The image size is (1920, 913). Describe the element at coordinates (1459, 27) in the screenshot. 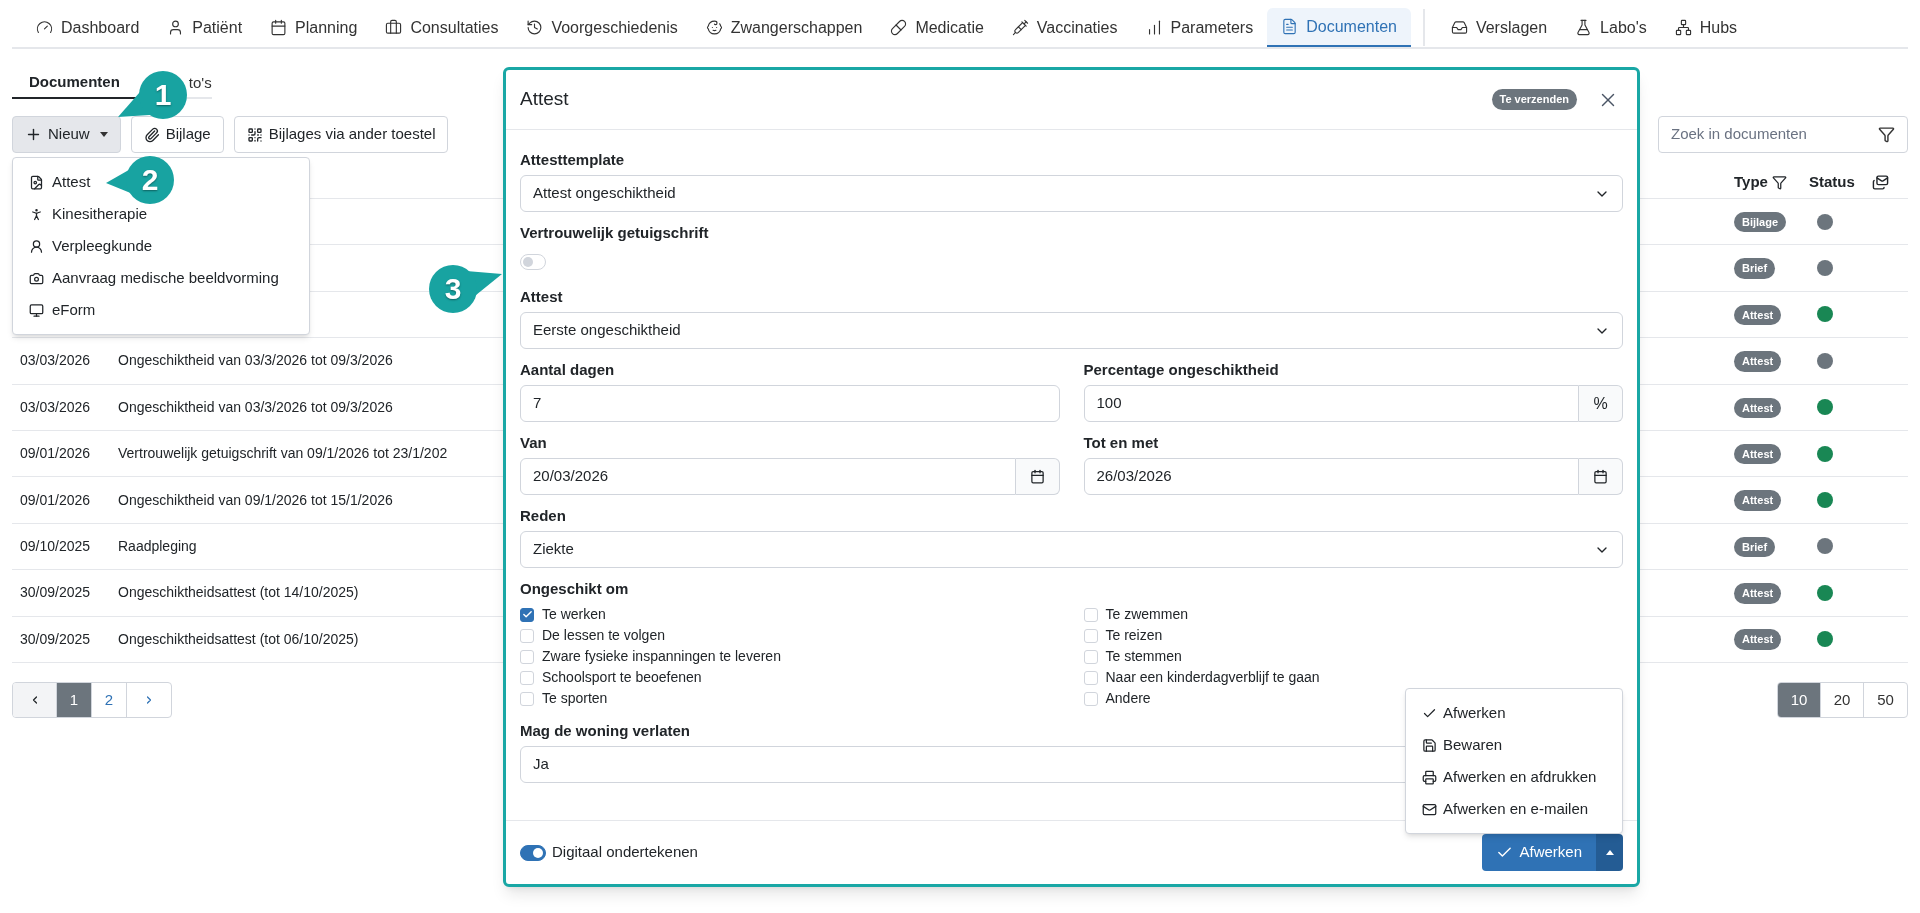

I see `inbox-icon` at that location.